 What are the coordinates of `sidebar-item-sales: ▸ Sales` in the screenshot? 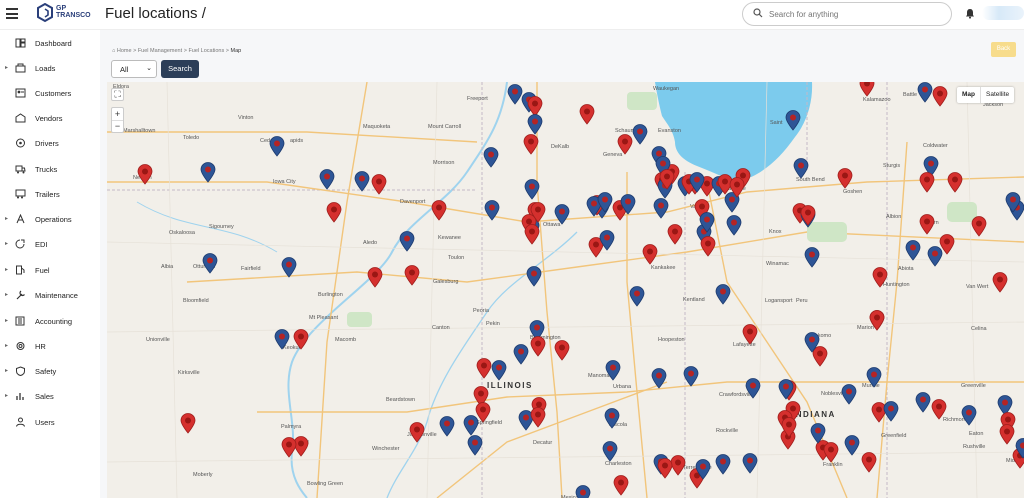 It's located at (50, 396).